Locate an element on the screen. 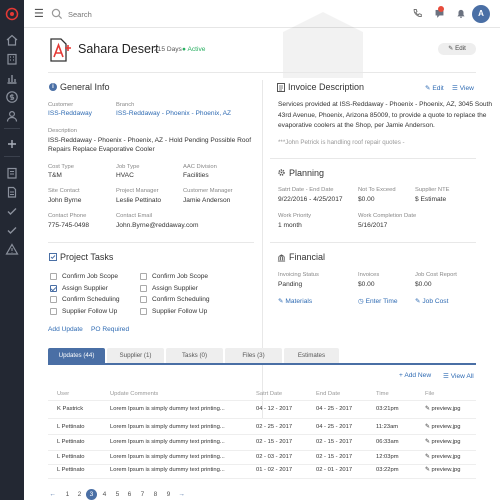 This screenshot has width=500, height=500. warning-icon is located at coordinates (12, 249).